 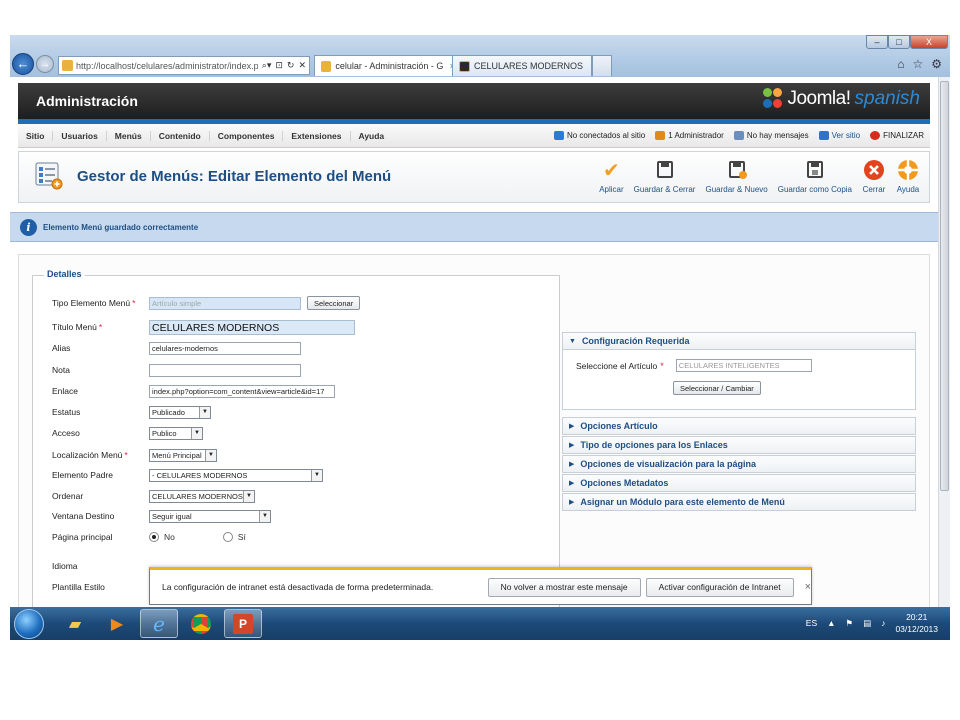 I want to click on help-button: Ayuda, so click(x=908, y=176).